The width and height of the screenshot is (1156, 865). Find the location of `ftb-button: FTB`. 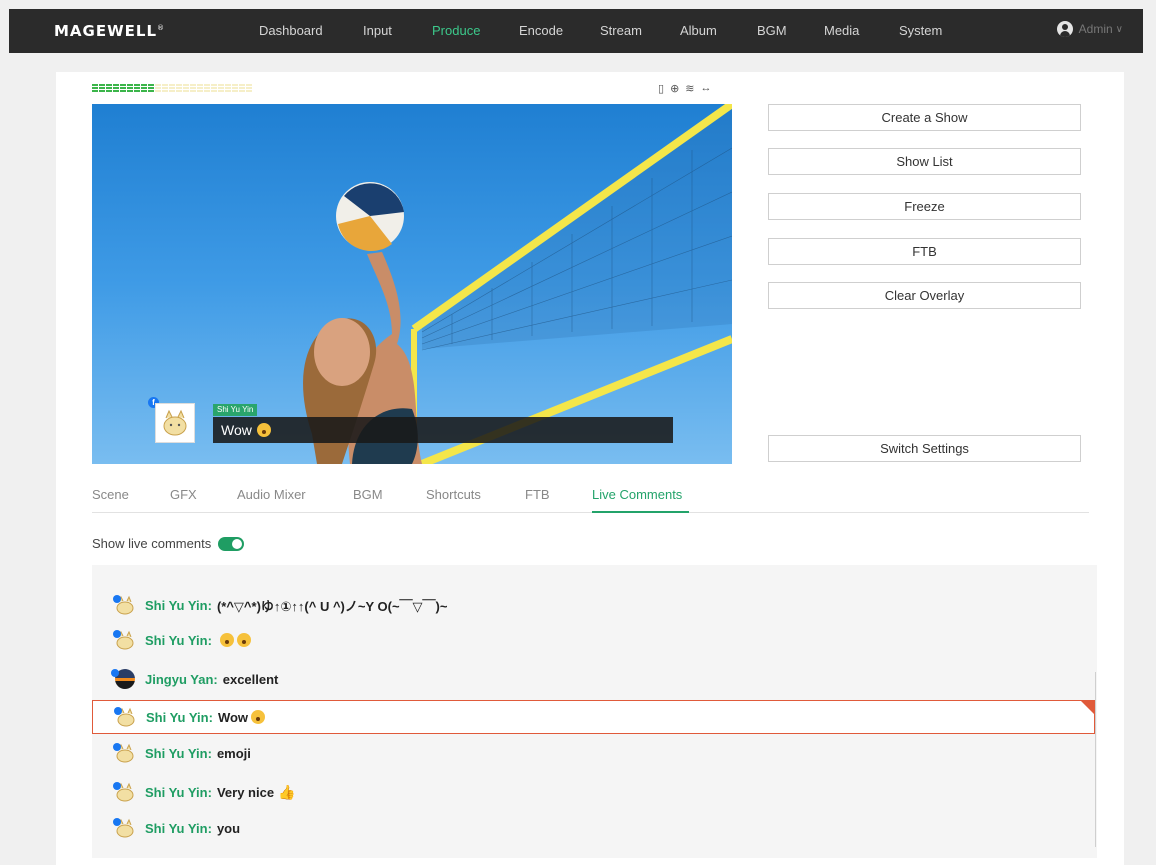

ftb-button: FTB is located at coordinates (924, 251).